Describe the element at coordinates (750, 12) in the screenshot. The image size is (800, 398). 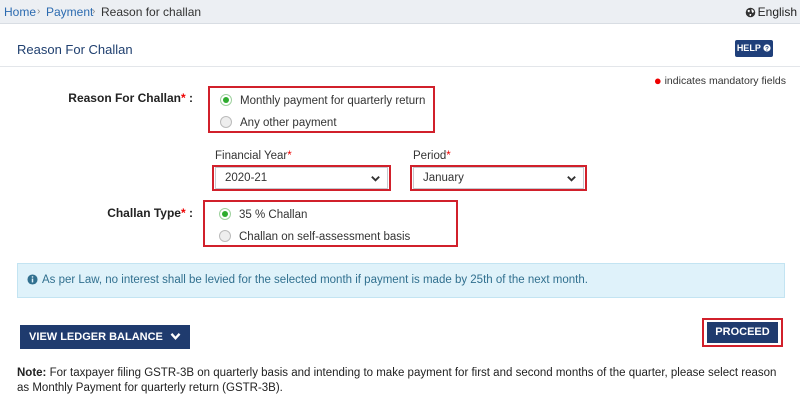
I see `globe-icon` at that location.